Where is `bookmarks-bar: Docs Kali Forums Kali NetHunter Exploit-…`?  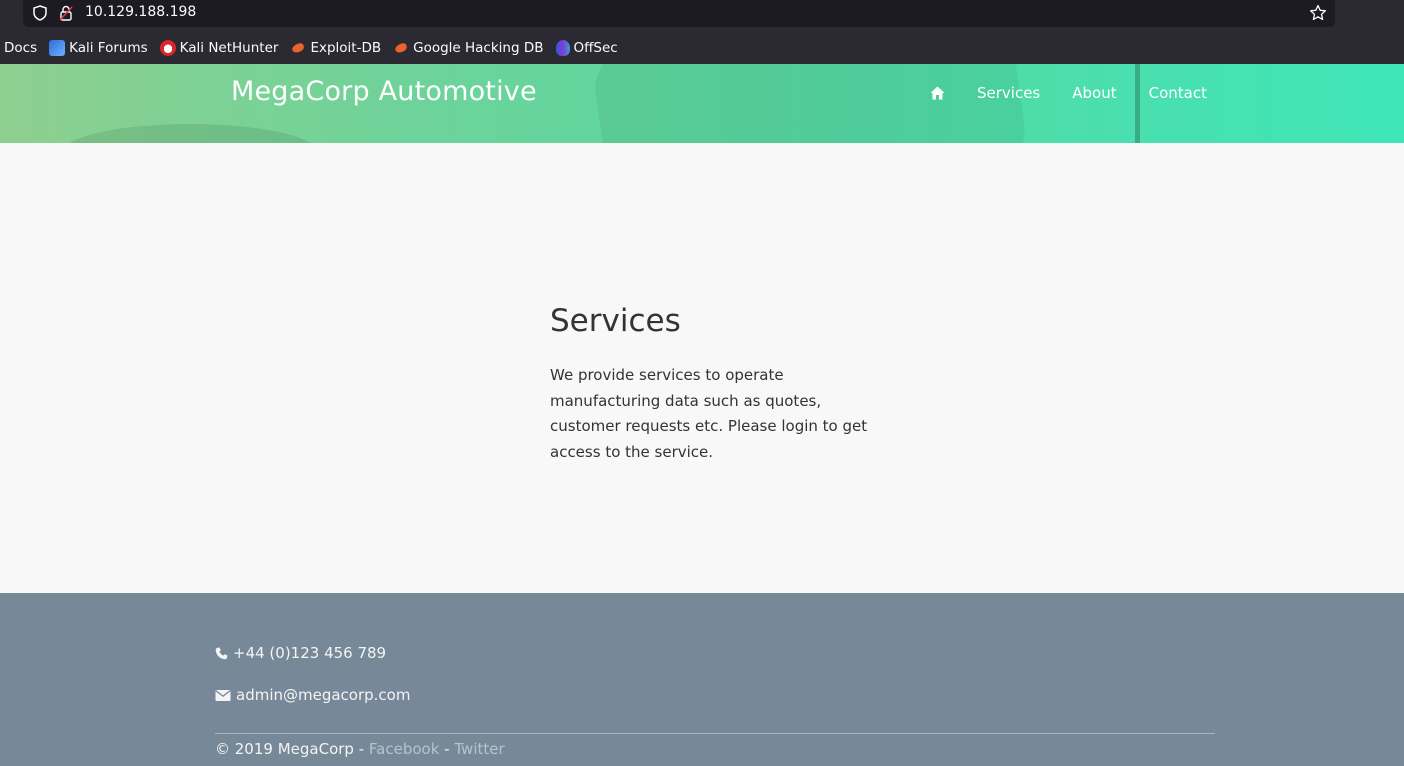
bookmarks-bar: Docs Kali Forums Kali NetHunter Exploit-… is located at coordinates (315, 48).